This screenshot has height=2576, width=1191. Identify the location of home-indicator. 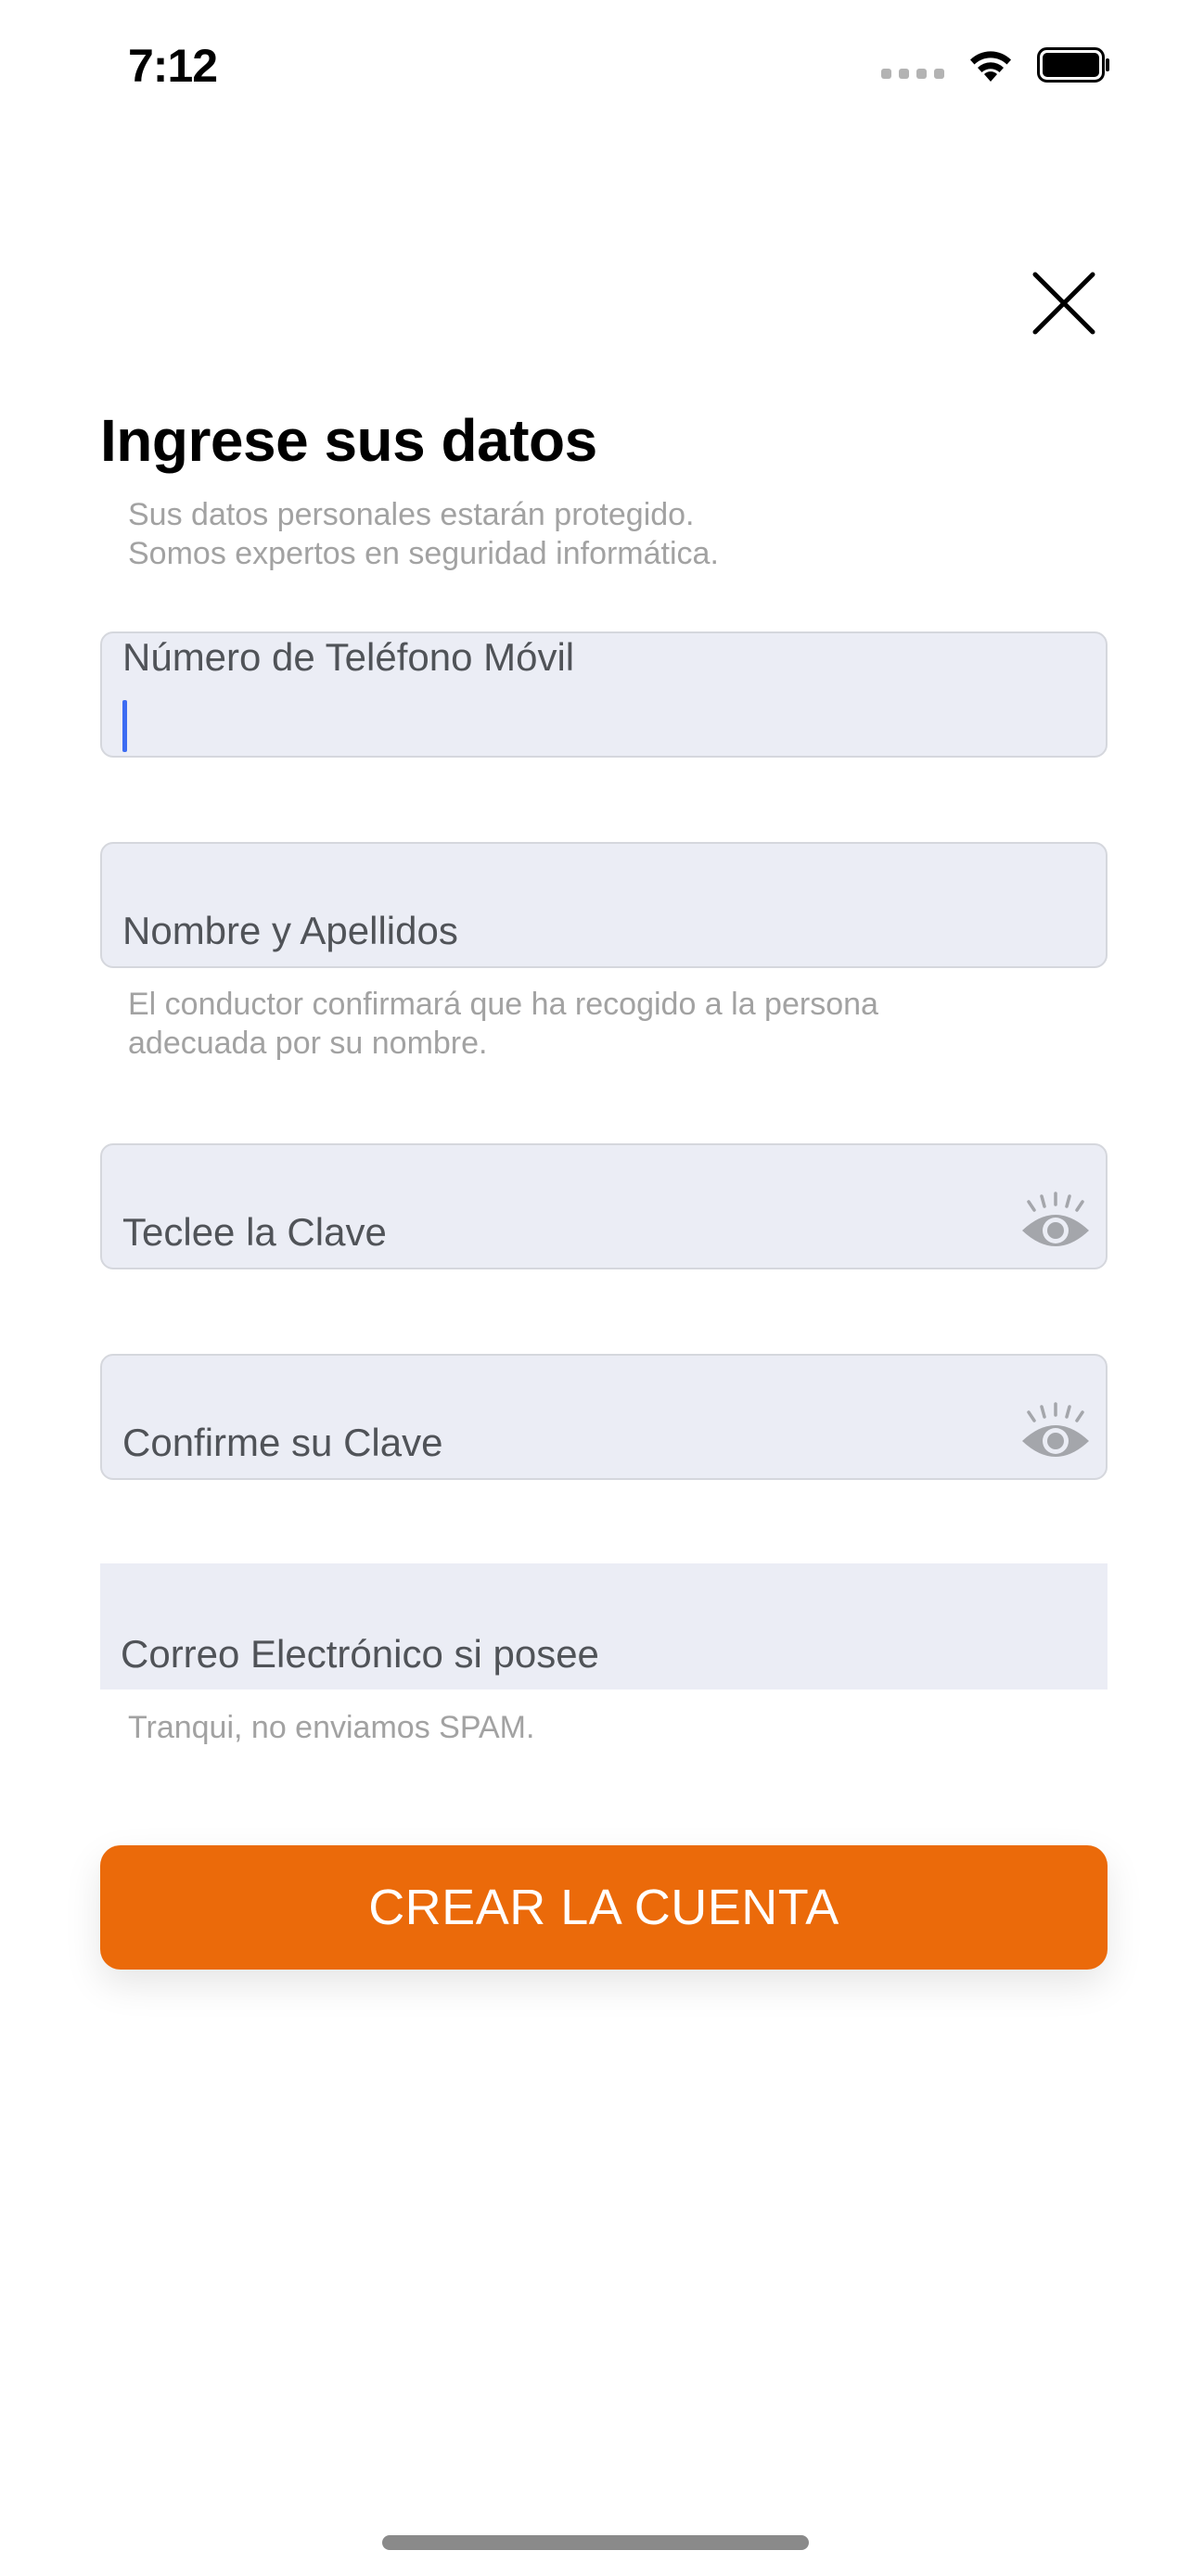
(595, 2542).